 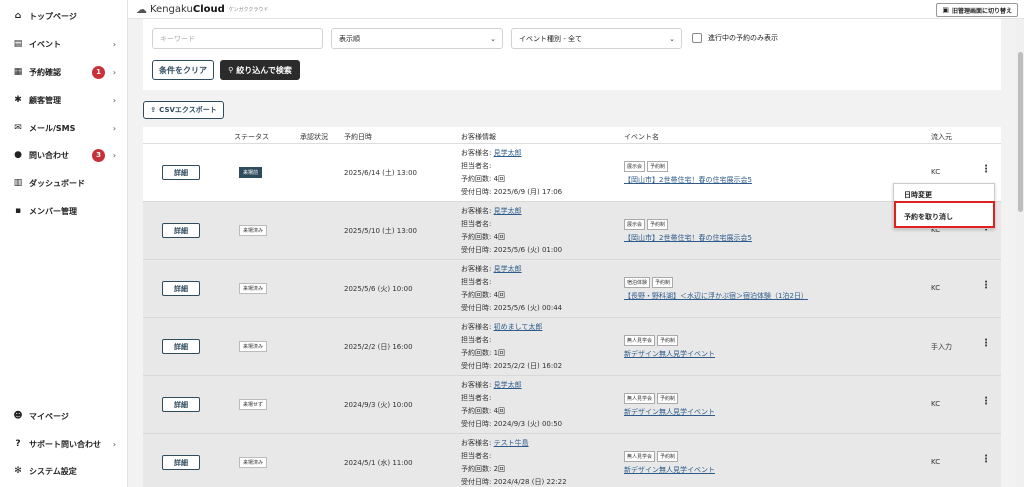 I want to click on home-icon: ⌂, so click(x=18, y=16).